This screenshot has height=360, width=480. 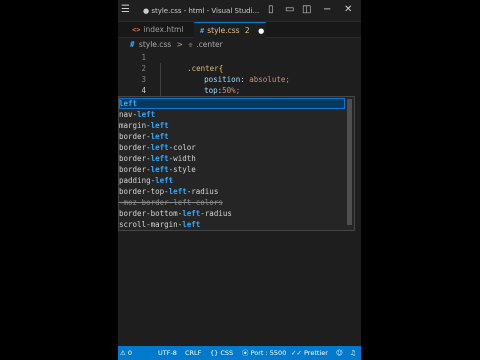 I want to click on close-icon: ✕, so click(x=348, y=10).